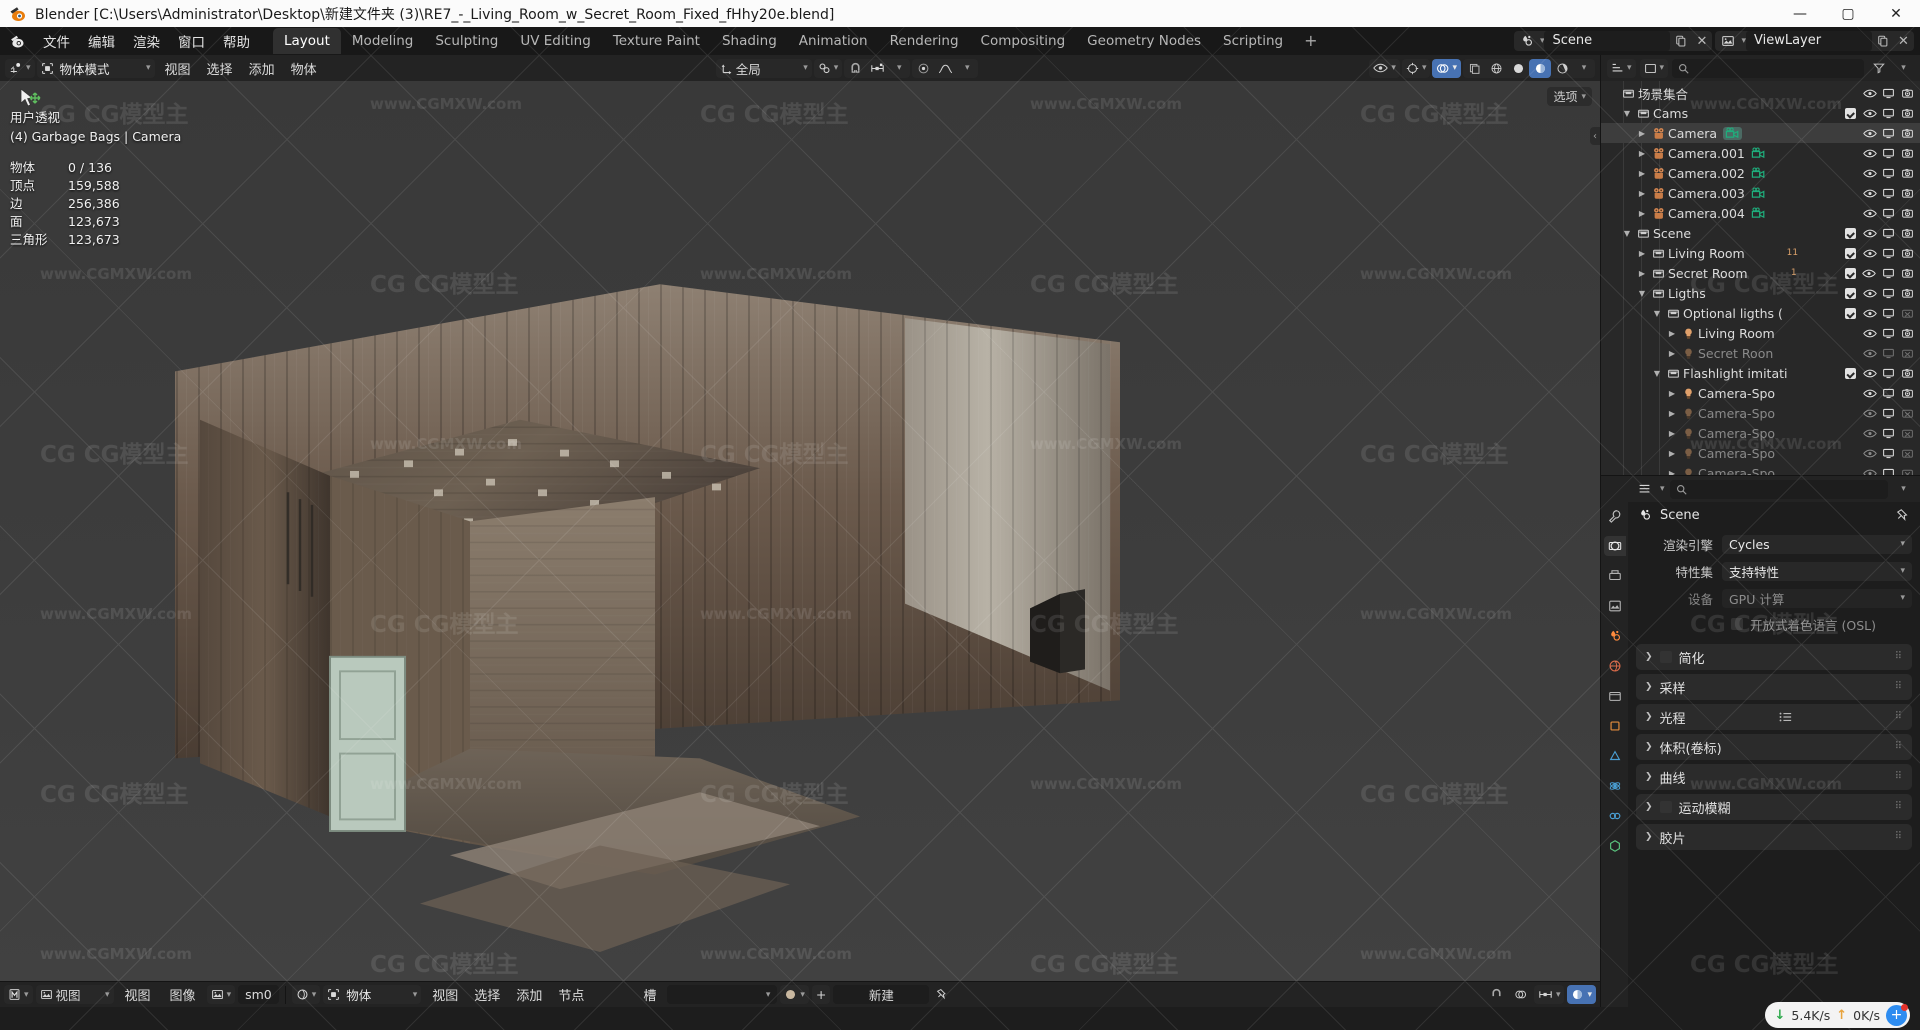 This screenshot has height=1030, width=1920. I want to click on viewport-menu-3: 物体, so click(304, 68).